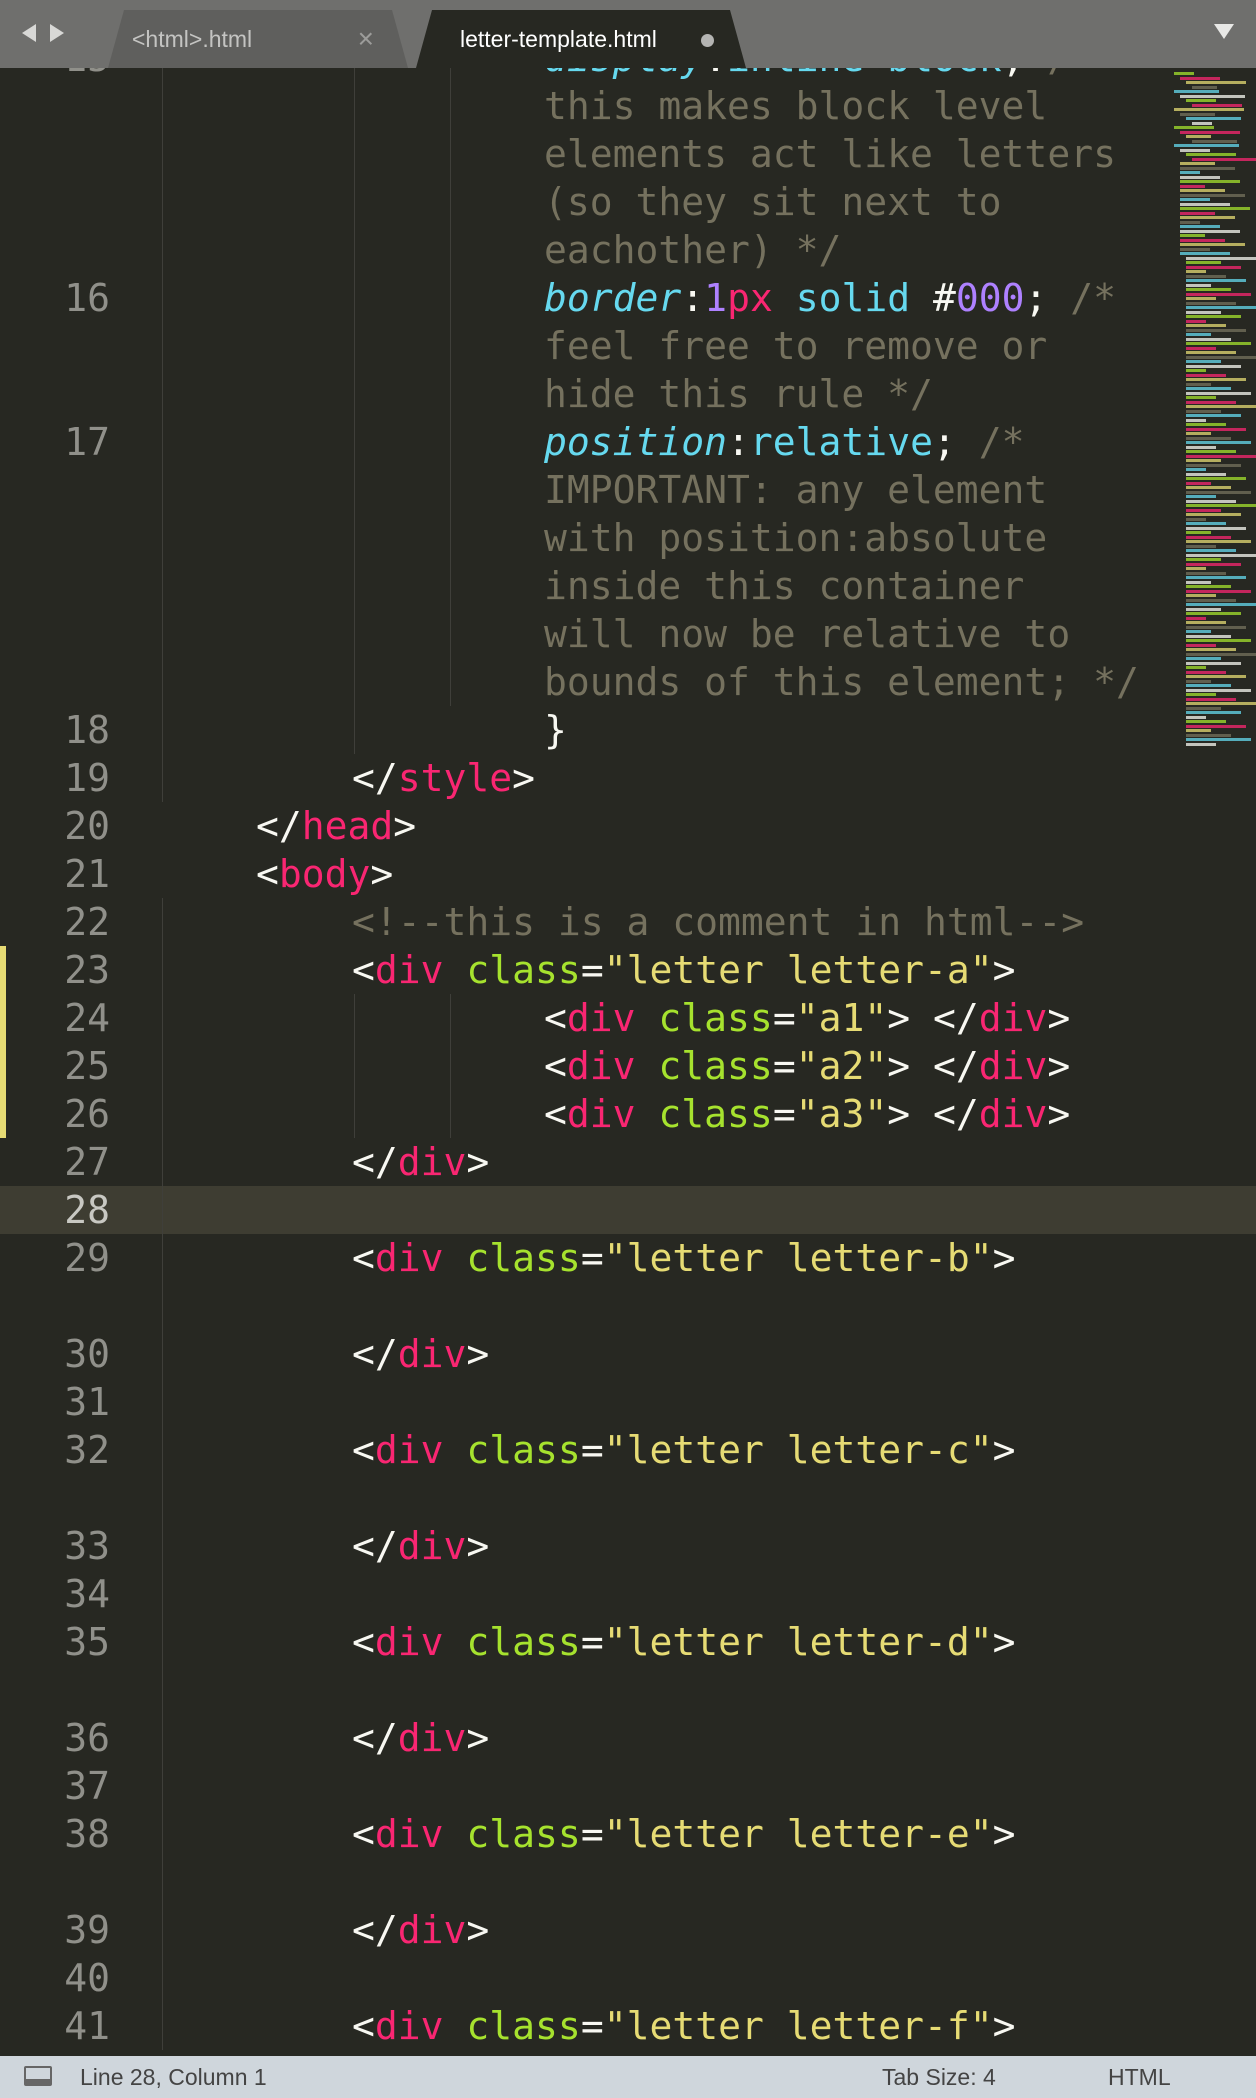  What do you see at coordinates (628, 538) in the screenshot?
I see `code-line: with position:absolute` at bounding box center [628, 538].